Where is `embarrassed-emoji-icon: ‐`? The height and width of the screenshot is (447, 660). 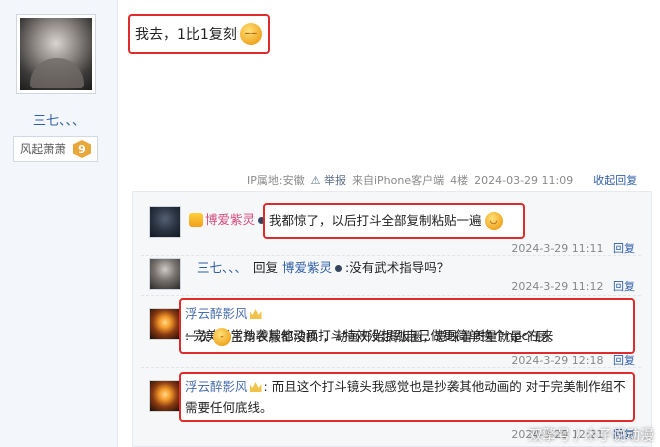 embarrassed-emoji-icon: ‐ is located at coordinates (222, 337).